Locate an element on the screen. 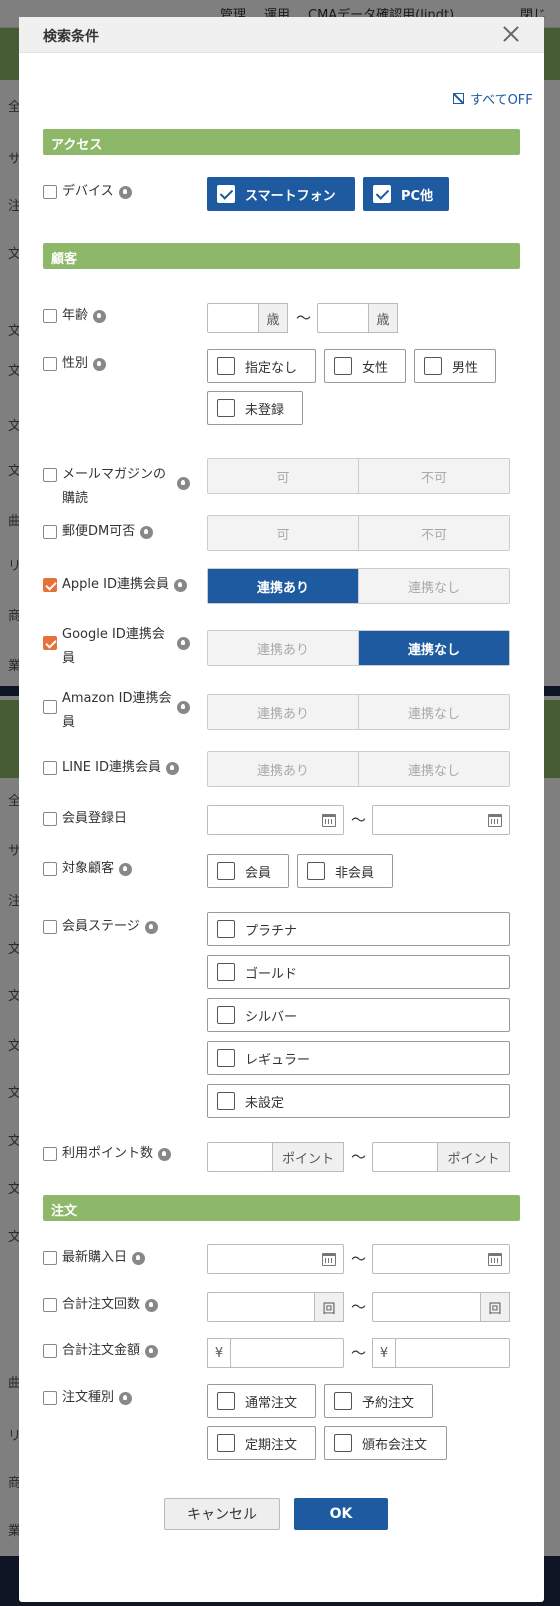  line-id-linked: 連携あり is located at coordinates (283, 769).